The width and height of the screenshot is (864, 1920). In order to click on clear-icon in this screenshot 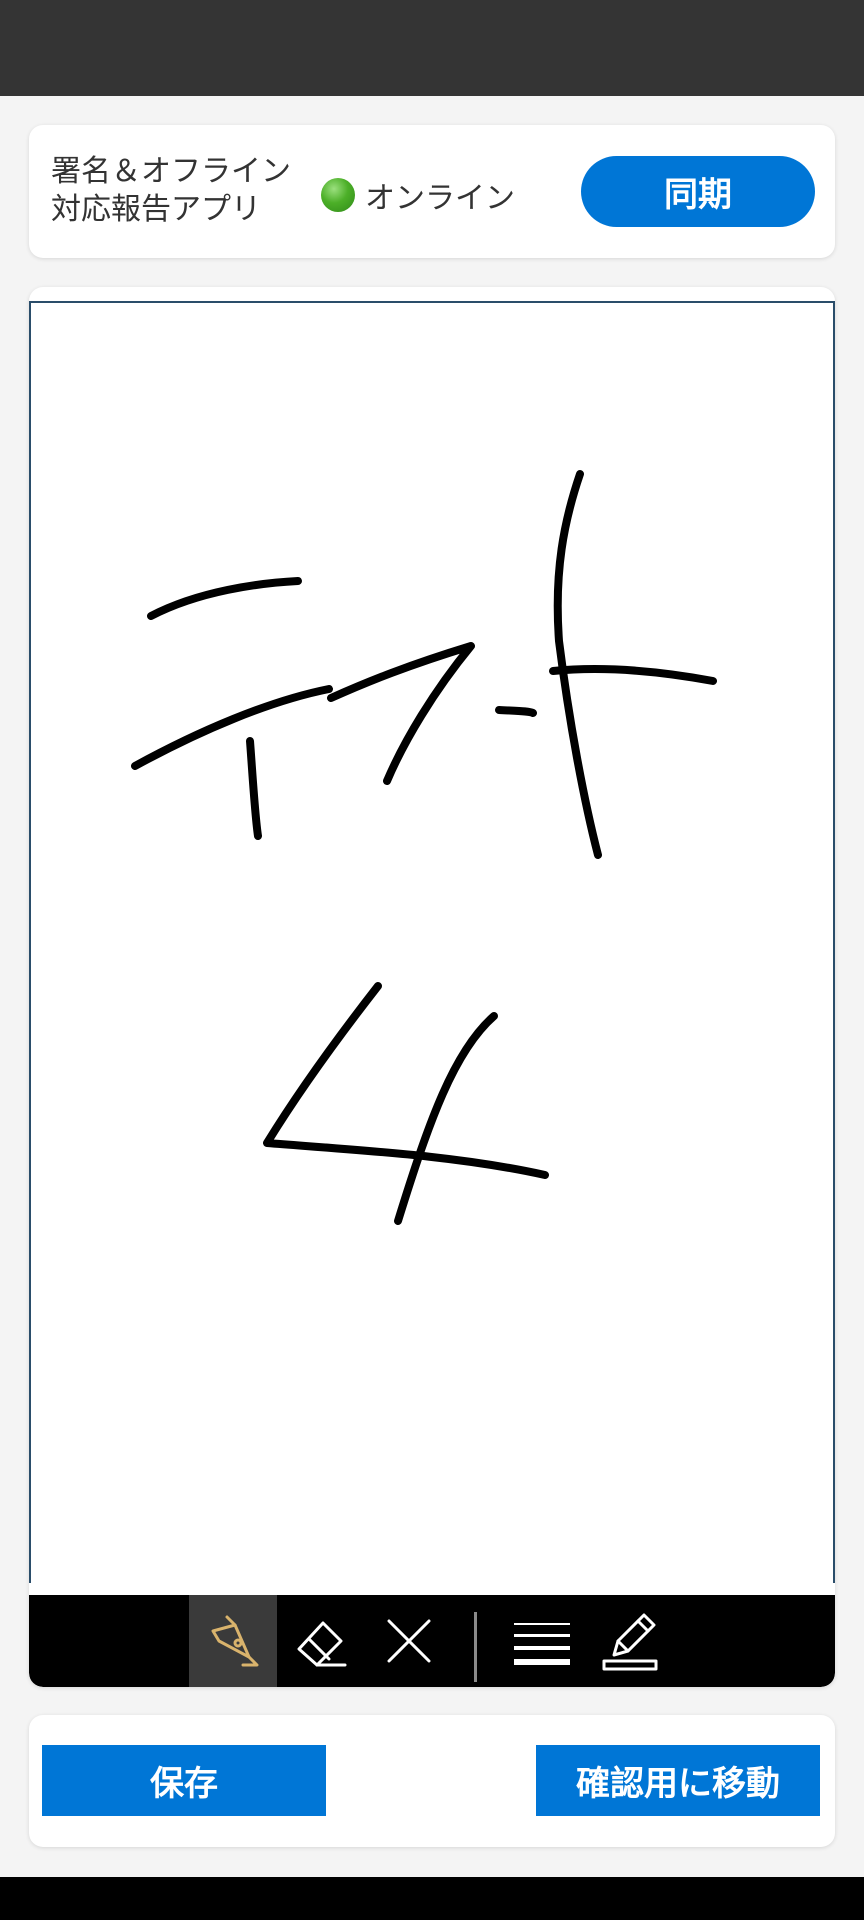, I will do `click(409, 1641)`.